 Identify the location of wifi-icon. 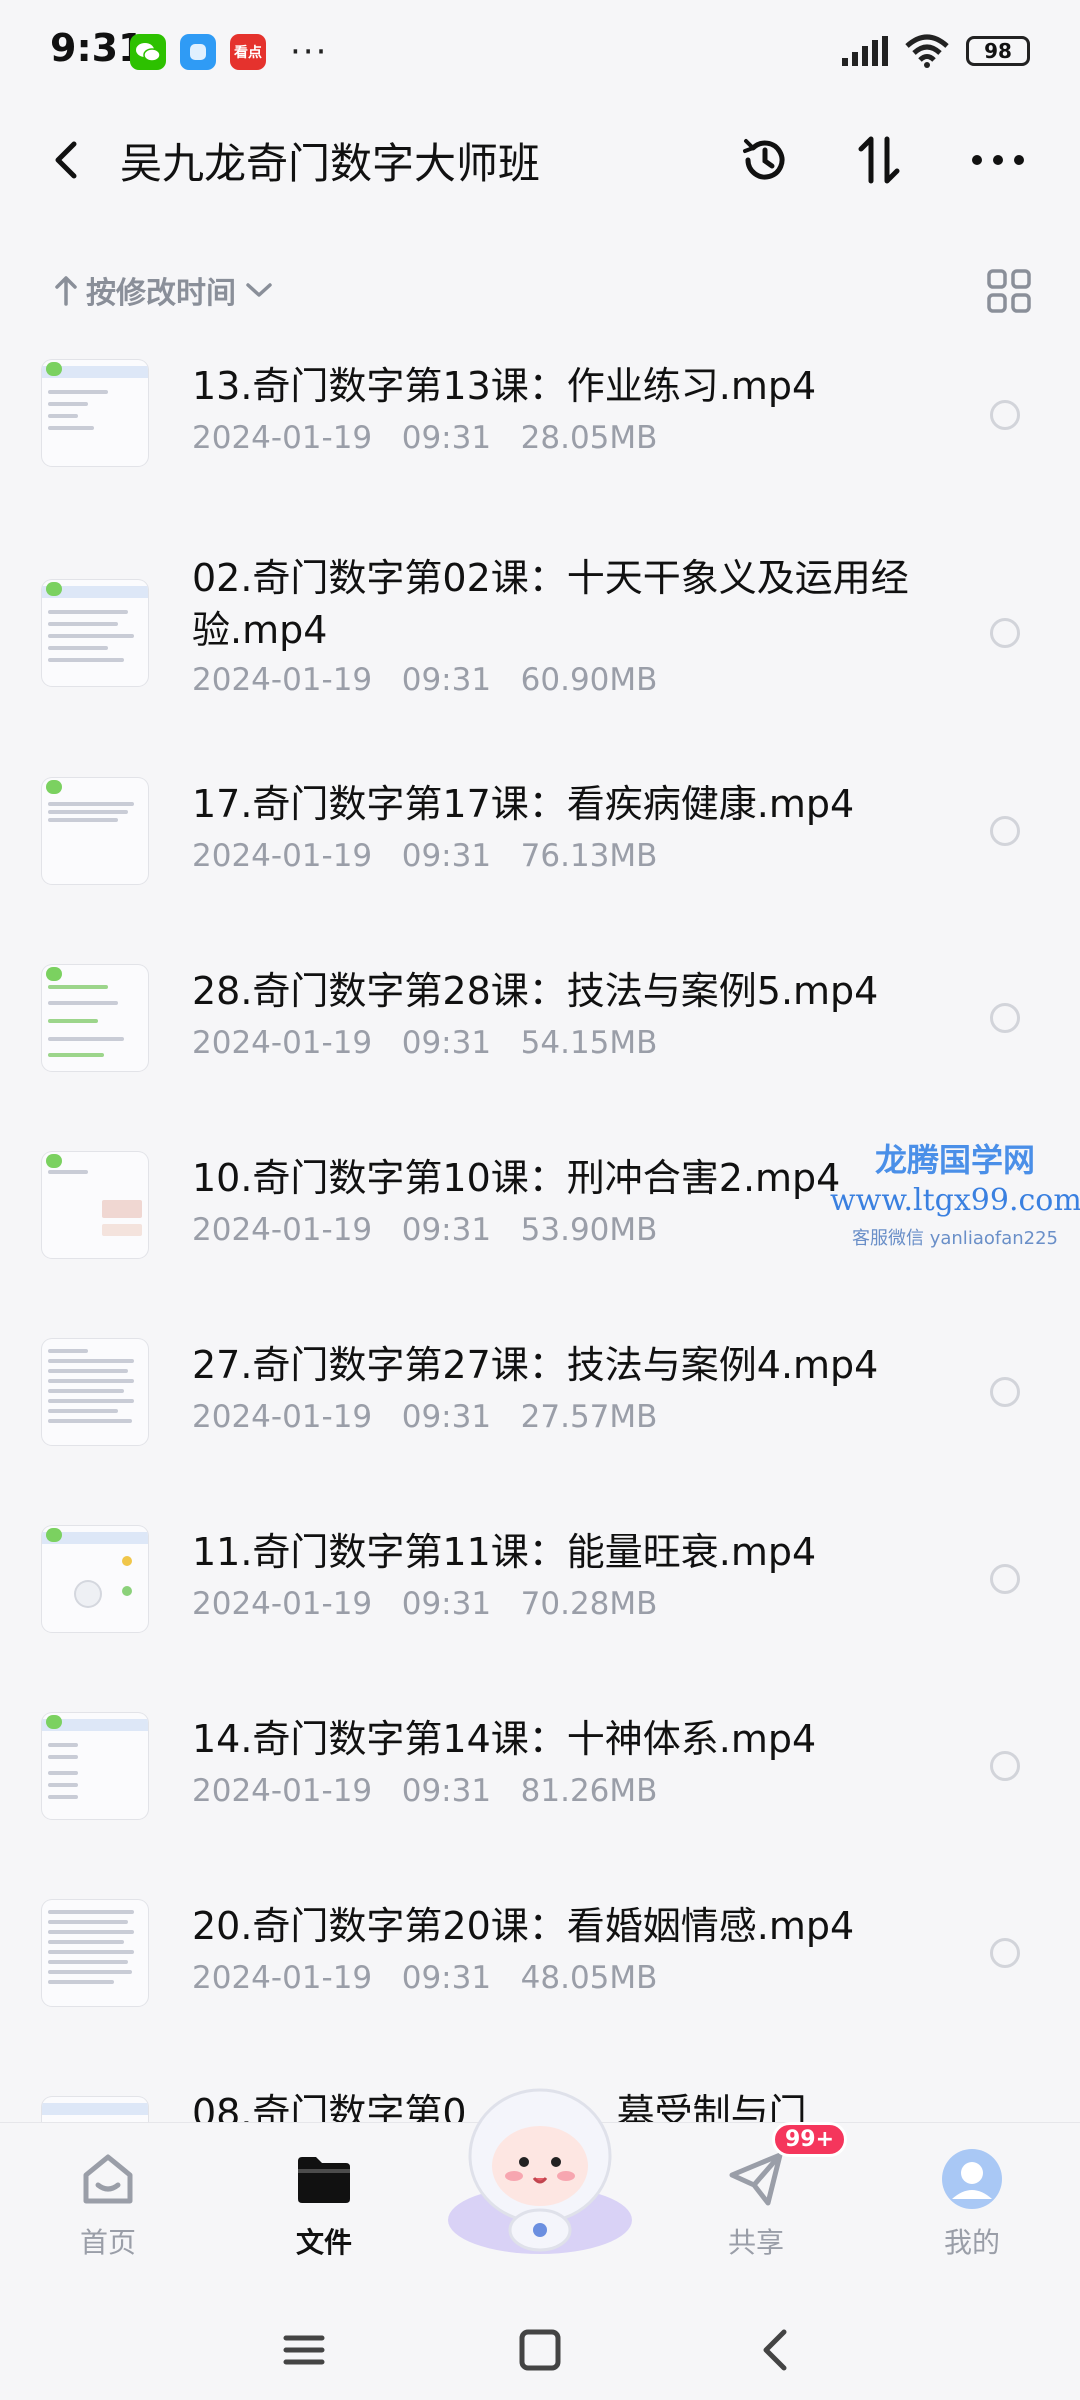
(927, 51).